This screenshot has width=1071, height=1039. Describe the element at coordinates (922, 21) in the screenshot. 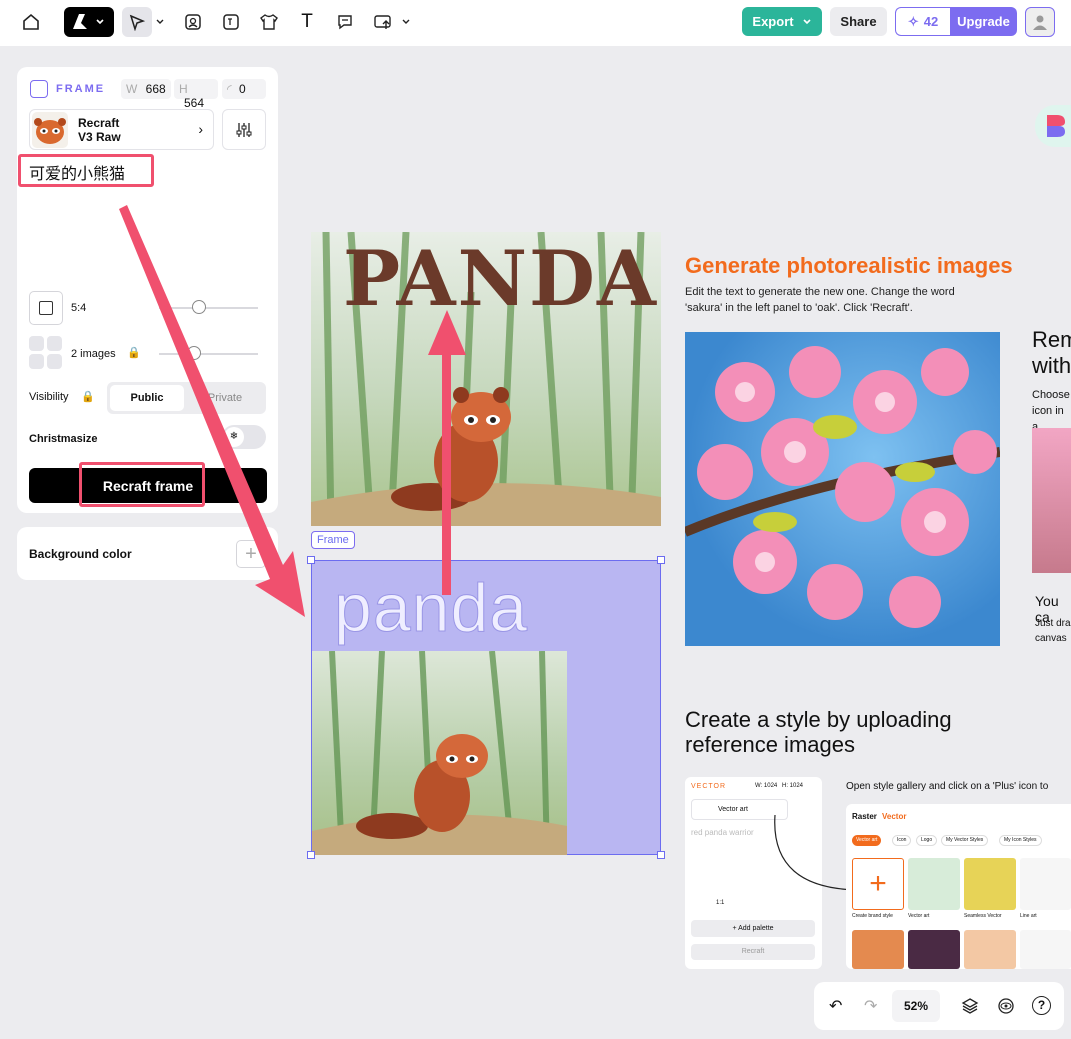

I see `credits-badge: ✧ 42` at that location.